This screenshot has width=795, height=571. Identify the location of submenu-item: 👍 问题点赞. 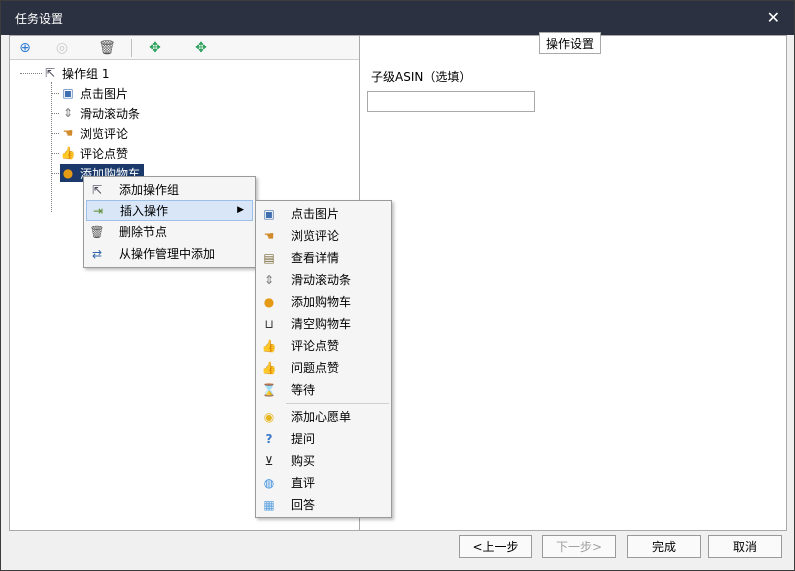
(323, 367).